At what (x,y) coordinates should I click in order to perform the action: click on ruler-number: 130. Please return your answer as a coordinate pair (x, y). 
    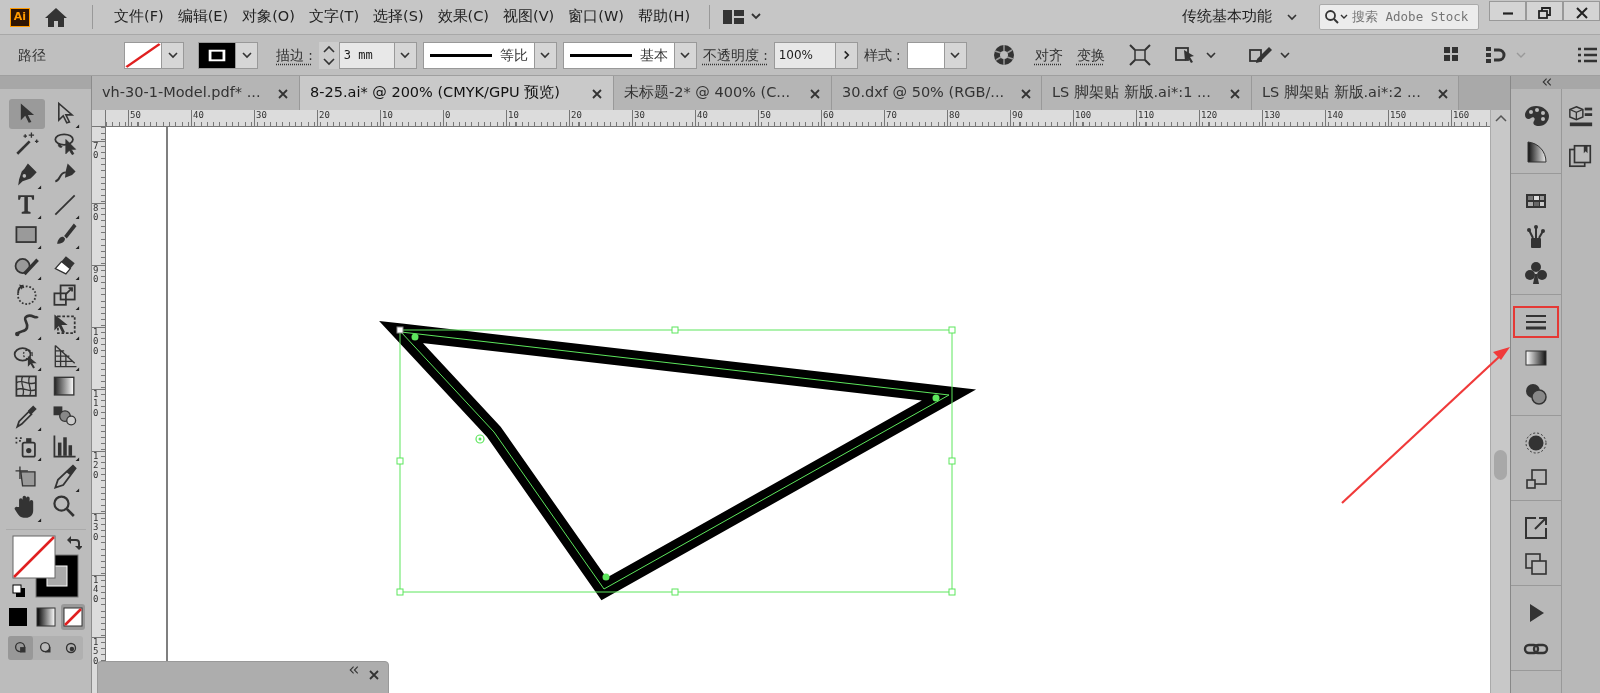
    Looking at the image, I should click on (96, 528).